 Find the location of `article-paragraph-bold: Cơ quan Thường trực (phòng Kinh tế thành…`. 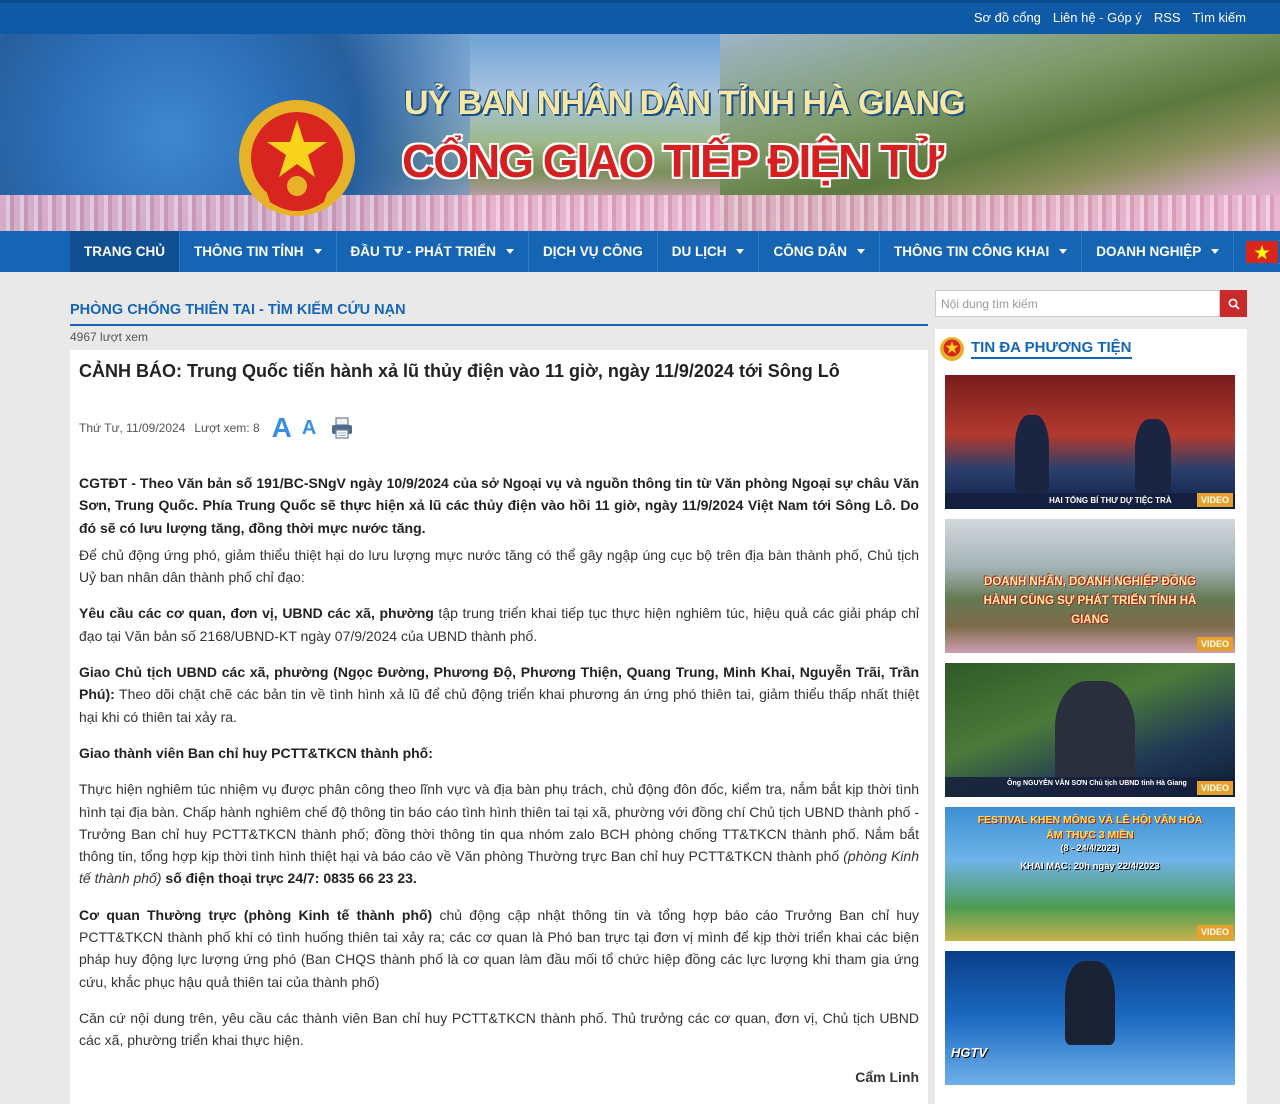

article-paragraph-bold: Cơ quan Thường trực (phòng Kinh tế thành… is located at coordinates (256, 914).